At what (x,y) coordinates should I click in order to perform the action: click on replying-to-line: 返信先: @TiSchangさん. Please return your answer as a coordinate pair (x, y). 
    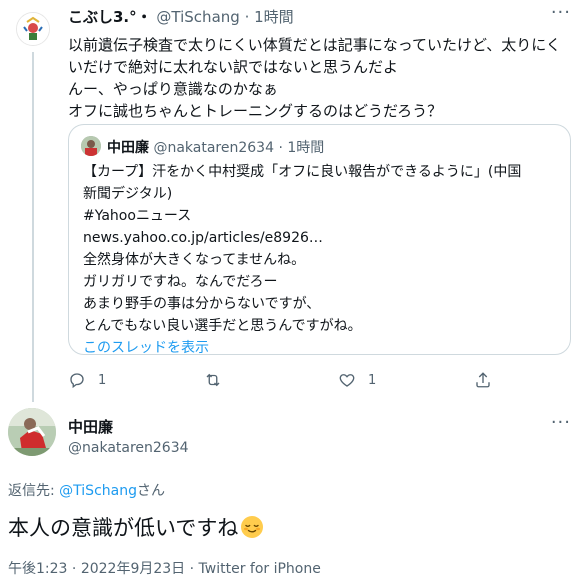
    Looking at the image, I should click on (86, 490).